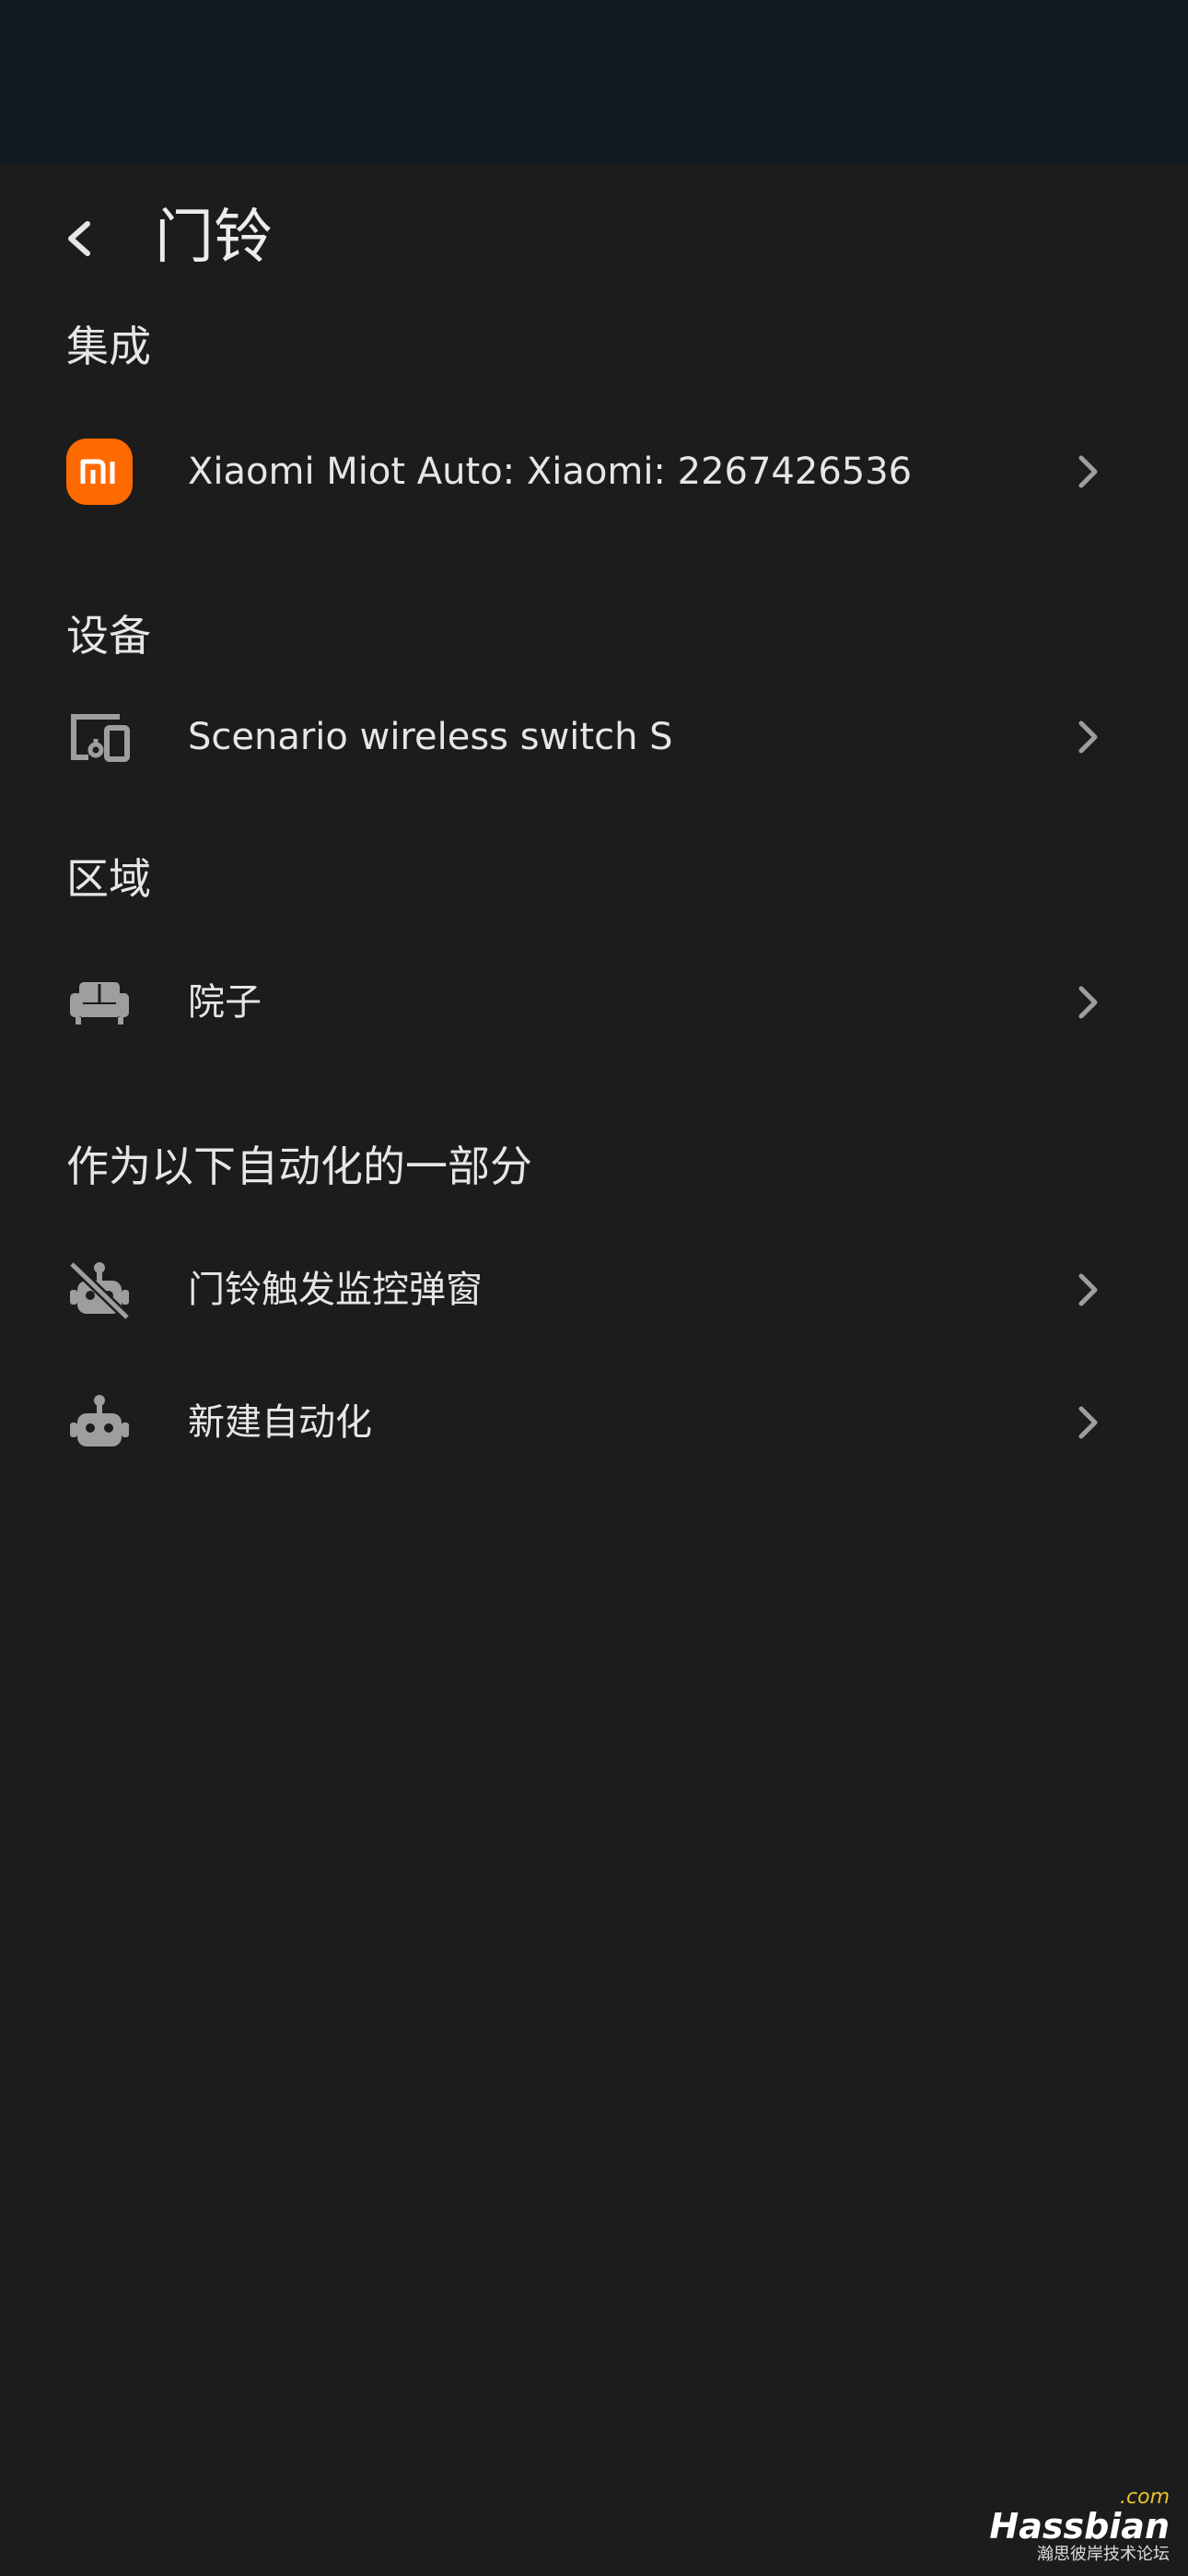 Image resolution: width=1188 pixels, height=2576 pixels. Describe the element at coordinates (280, 1422) in the screenshot. I see `new-automation-label: 新建自动化` at that location.